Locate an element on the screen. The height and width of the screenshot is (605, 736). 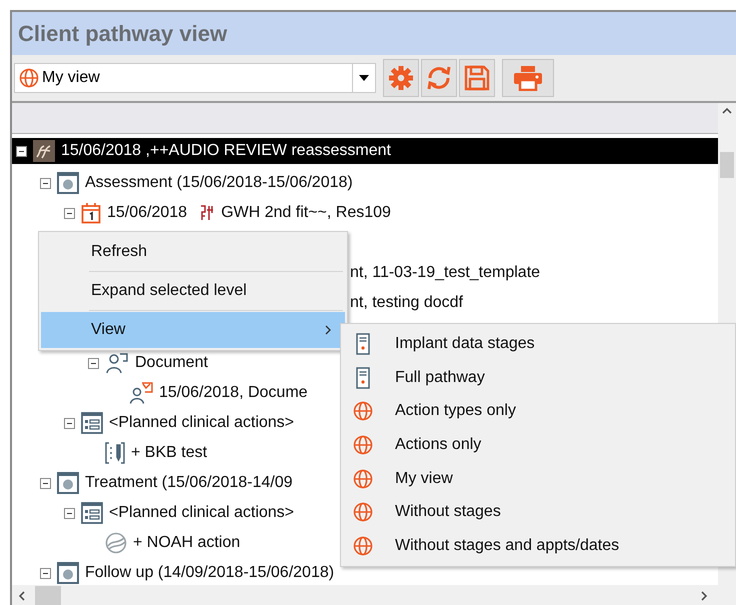
tree-item-label: Document is located at coordinates (171, 363).